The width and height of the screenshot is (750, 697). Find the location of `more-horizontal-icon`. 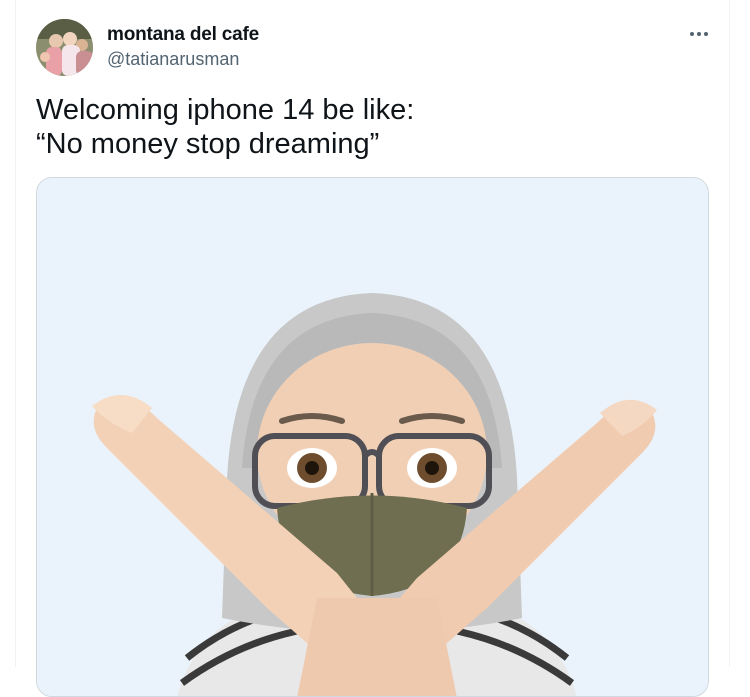

more-horizontal-icon is located at coordinates (692, 34).